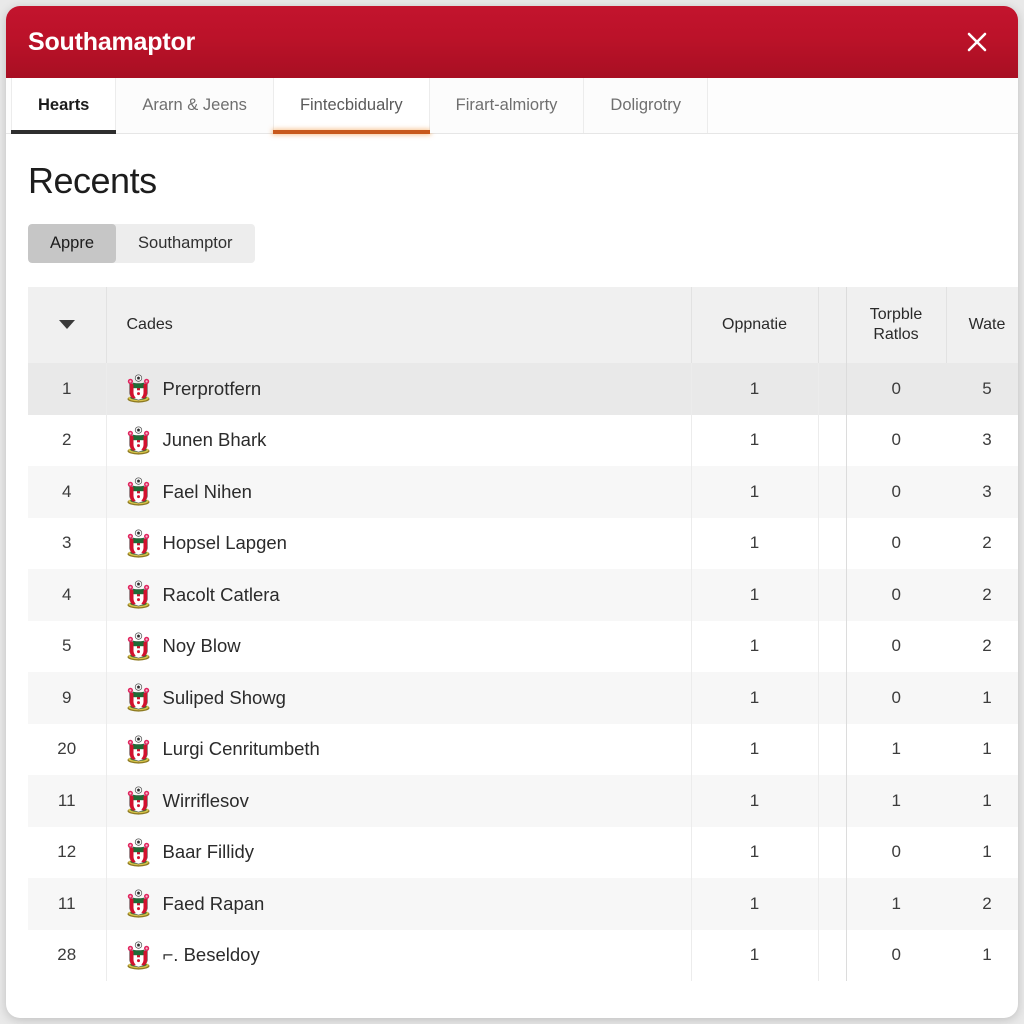 The image size is (1024, 1024). I want to click on cell-rank: 20, so click(67, 749).